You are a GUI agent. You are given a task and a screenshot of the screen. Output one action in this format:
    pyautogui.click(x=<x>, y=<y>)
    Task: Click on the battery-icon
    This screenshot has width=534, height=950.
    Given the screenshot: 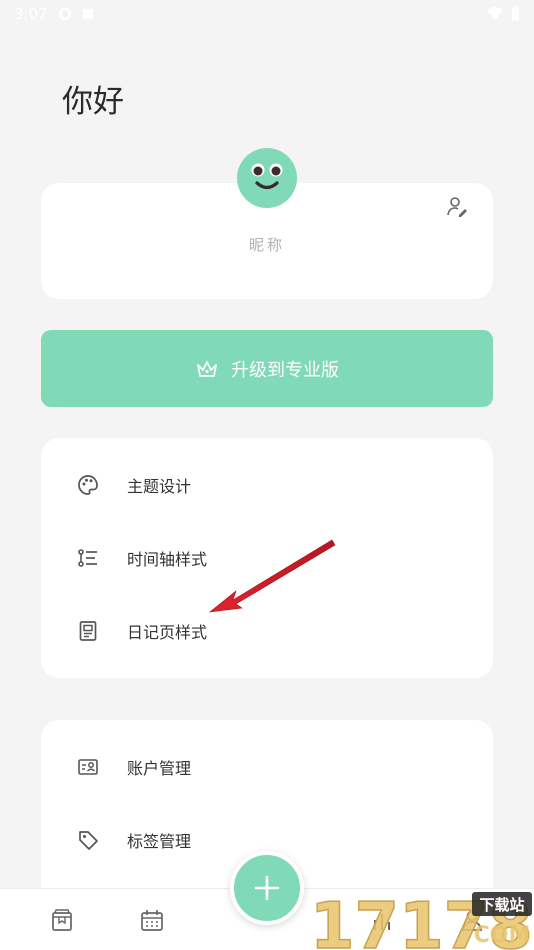 What is the action you would take?
    pyautogui.click(x=515, y=14)
    